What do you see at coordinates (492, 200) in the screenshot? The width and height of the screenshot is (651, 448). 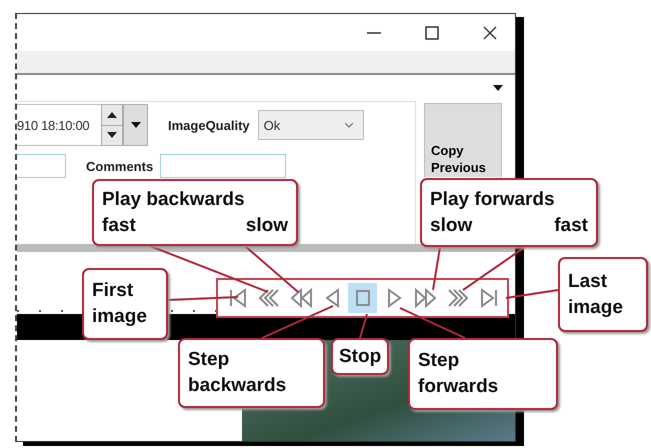 I see `callout-text: Play forwards` at bounding box center [492, 200].